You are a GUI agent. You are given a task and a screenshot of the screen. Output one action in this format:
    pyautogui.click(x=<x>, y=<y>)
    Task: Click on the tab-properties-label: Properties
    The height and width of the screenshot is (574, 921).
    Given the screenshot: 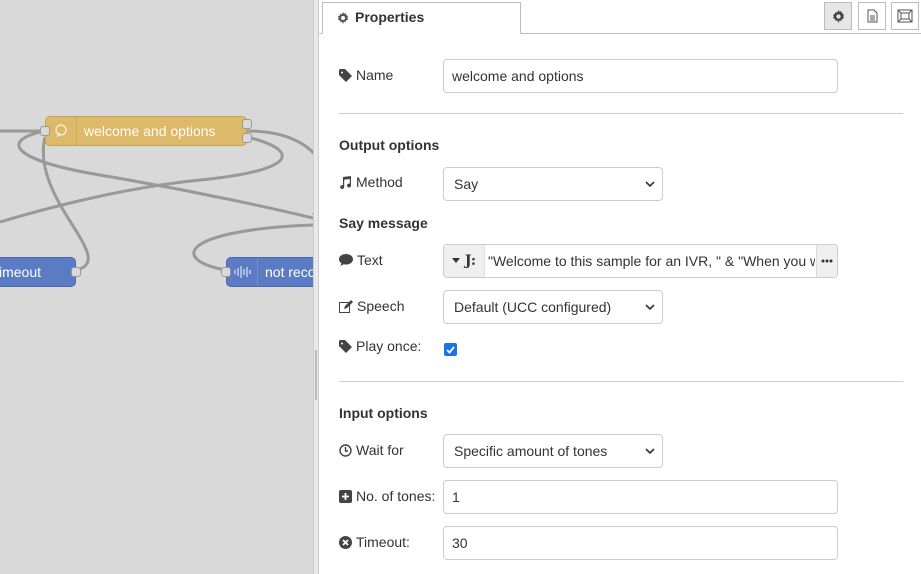 What is the action you would take?
    pyautogui.click(x=390, y=17)
    